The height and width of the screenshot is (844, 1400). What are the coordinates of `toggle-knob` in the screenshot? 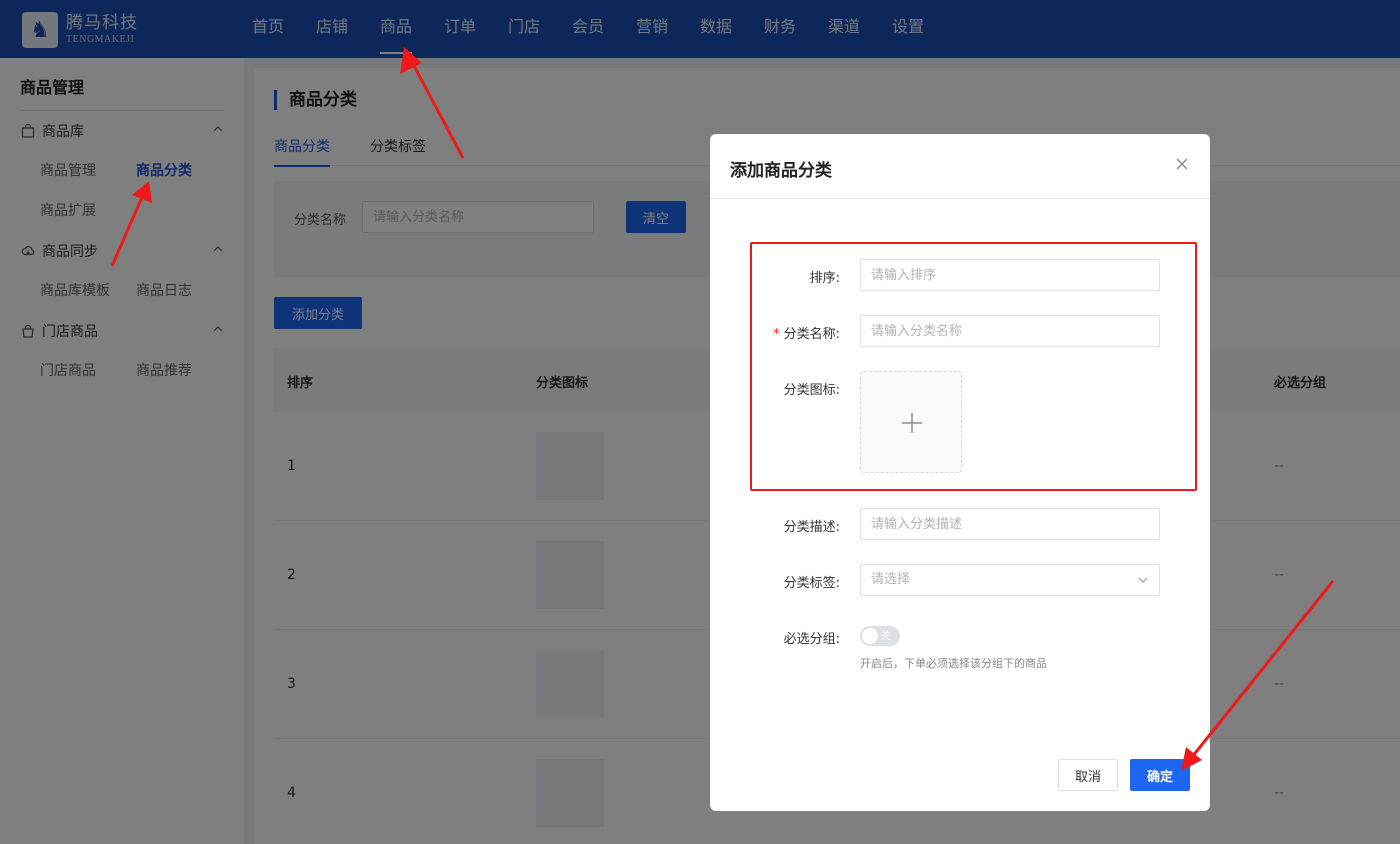 It's located at (870, 636).